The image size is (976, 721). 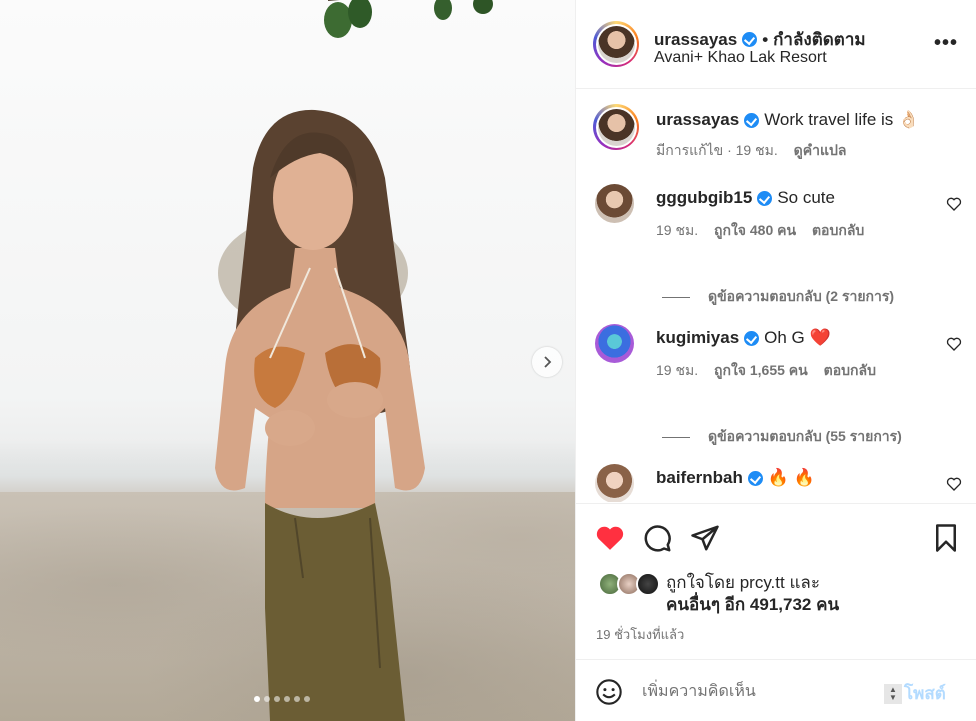 What do you see at coordinates (805, 436) in the screenshot?
I see `view-replies-label: ดูข้อความตอบกลับ (55 รายการ)` at bounding box center [805, 436].